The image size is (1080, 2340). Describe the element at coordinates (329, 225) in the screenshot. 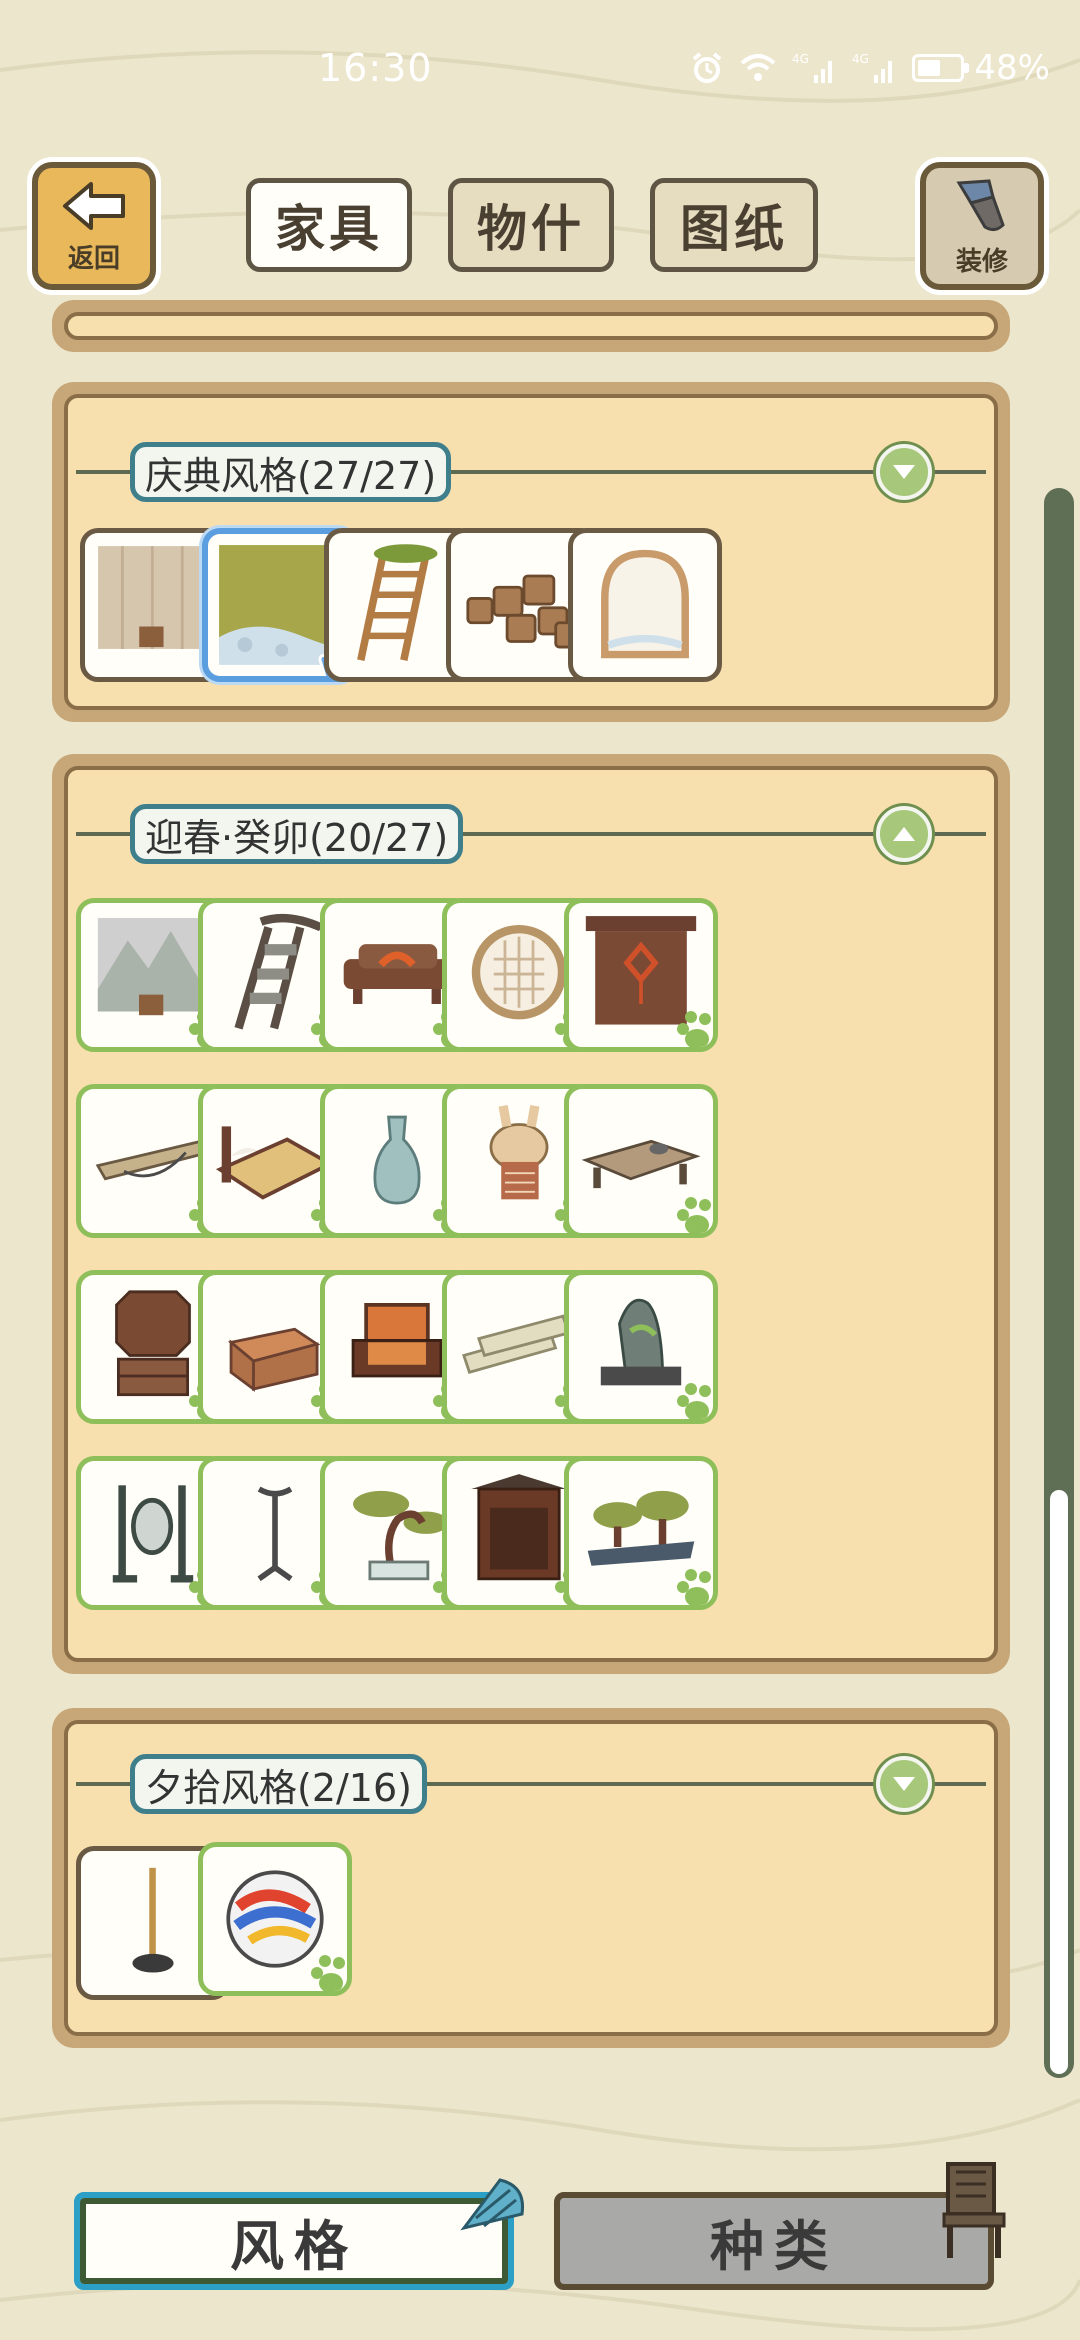

I see `tab-furniture: 家具` at that location.